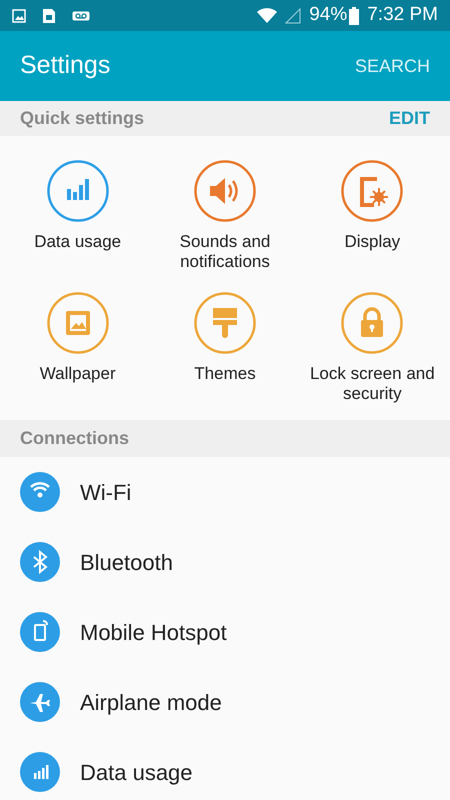 Image resolution: width=450 pixels, height=800 pixels. What do you see at coordinates (77, 191) in the screenshot?
I see `bar-chart-circle-icon` at bounding box center [77, 191].